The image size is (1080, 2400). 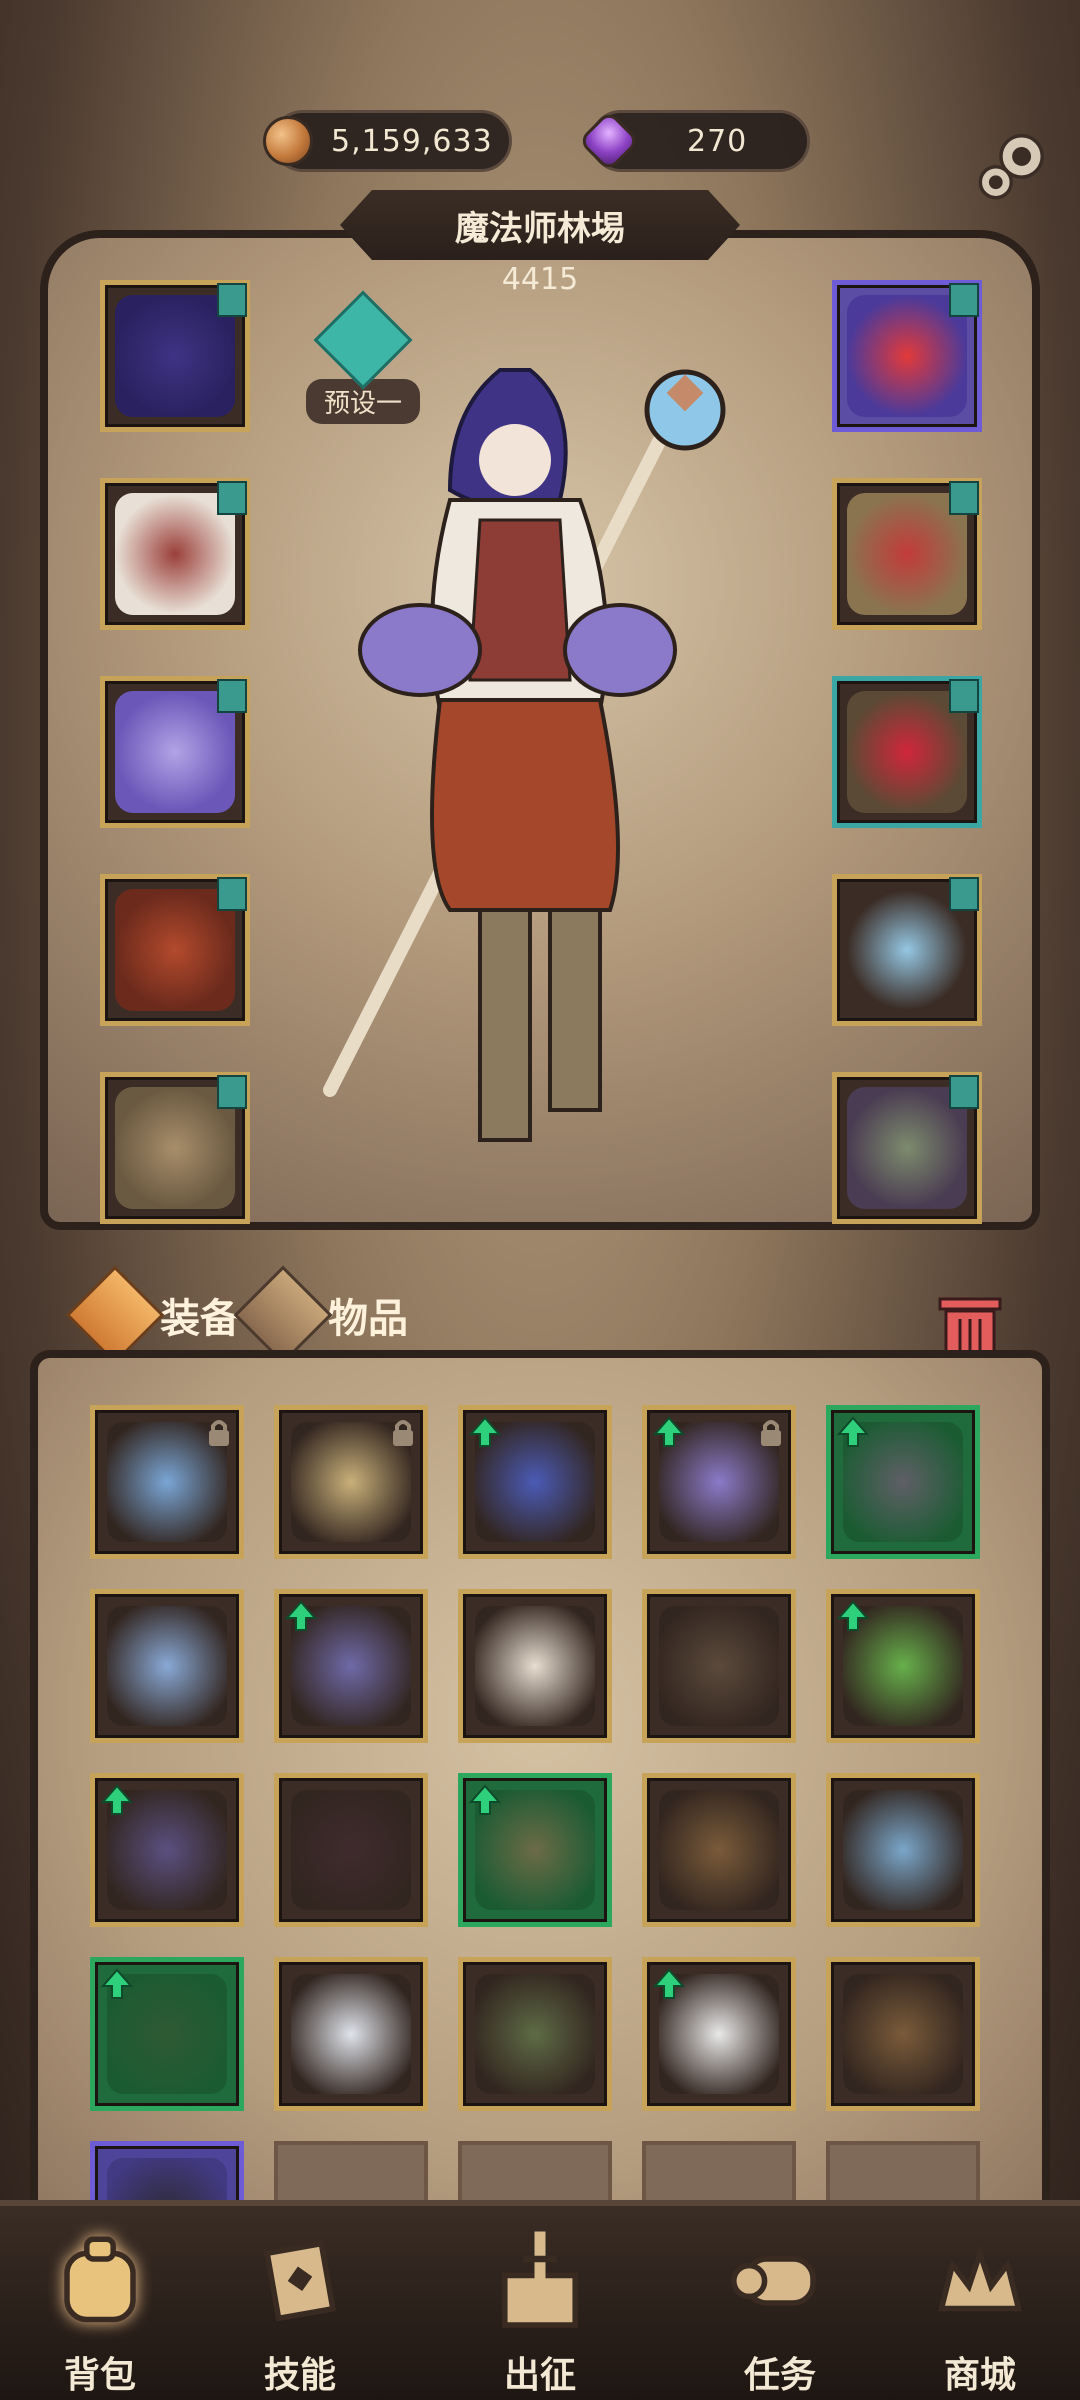 I want to click on coin-value: 5,159,633, so click(x=412, y=141).